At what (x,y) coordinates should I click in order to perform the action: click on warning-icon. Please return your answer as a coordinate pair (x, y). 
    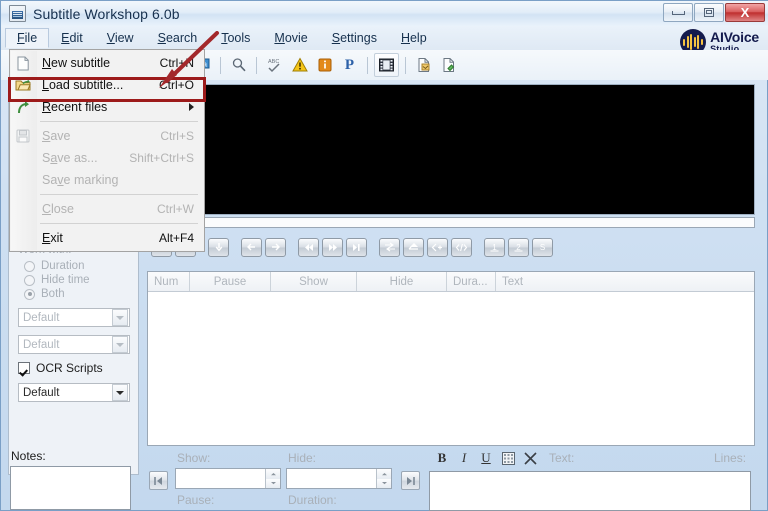
    Looking at the image, I should click on (299, 65).